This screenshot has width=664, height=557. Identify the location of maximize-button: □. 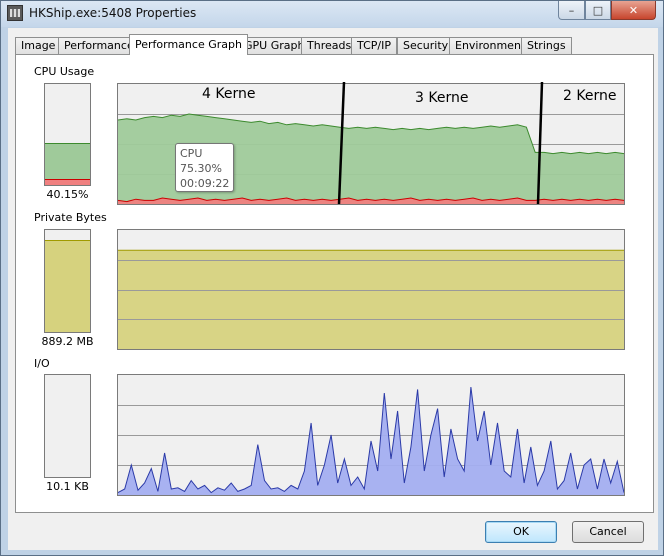
(598, 10).